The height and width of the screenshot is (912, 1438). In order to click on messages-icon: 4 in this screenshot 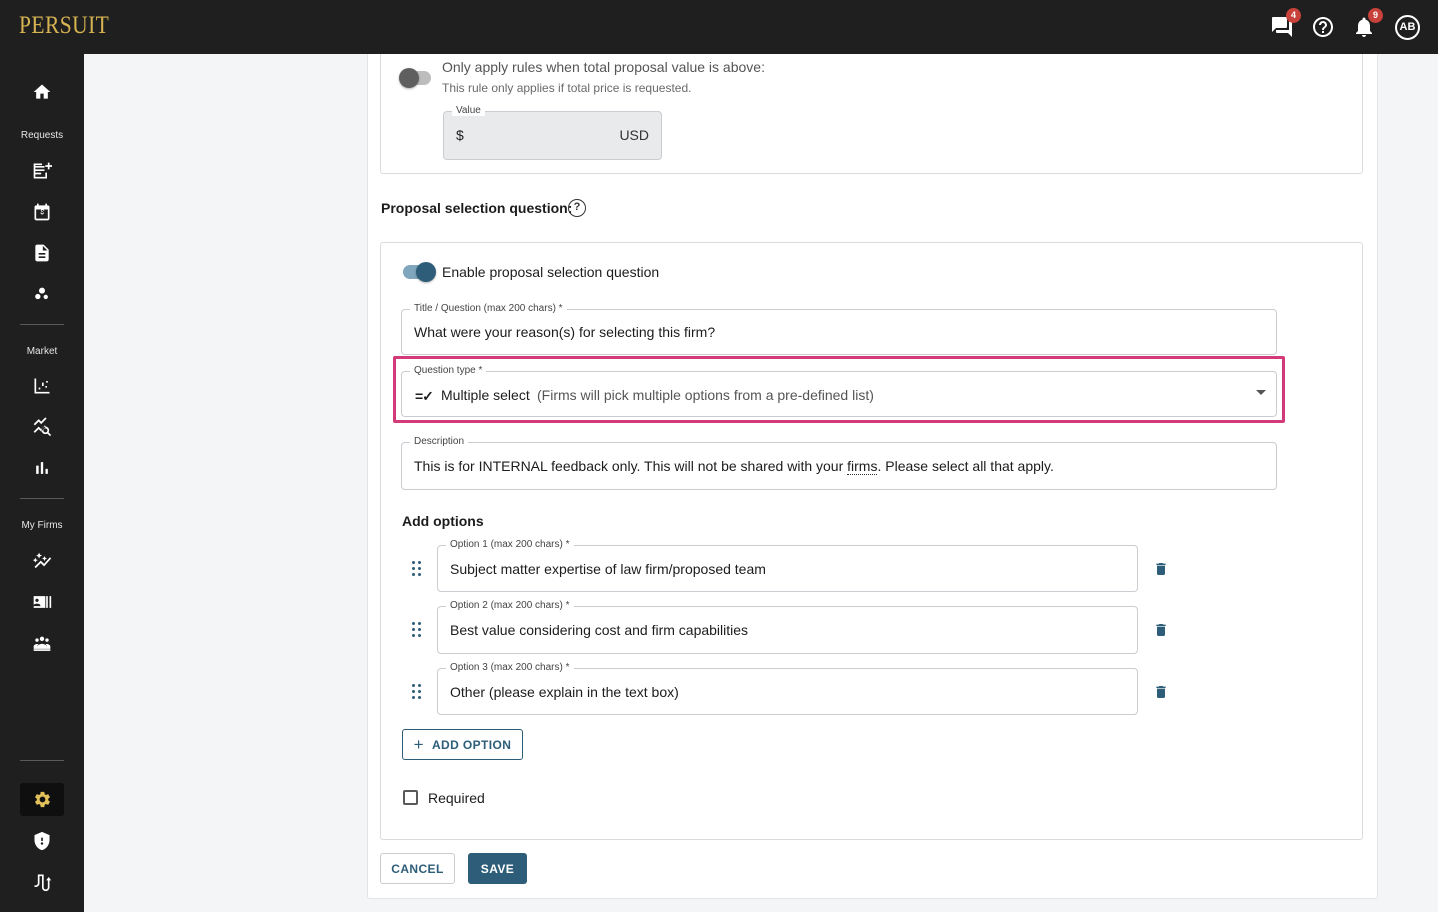, I will do `click(1285, 23)`.